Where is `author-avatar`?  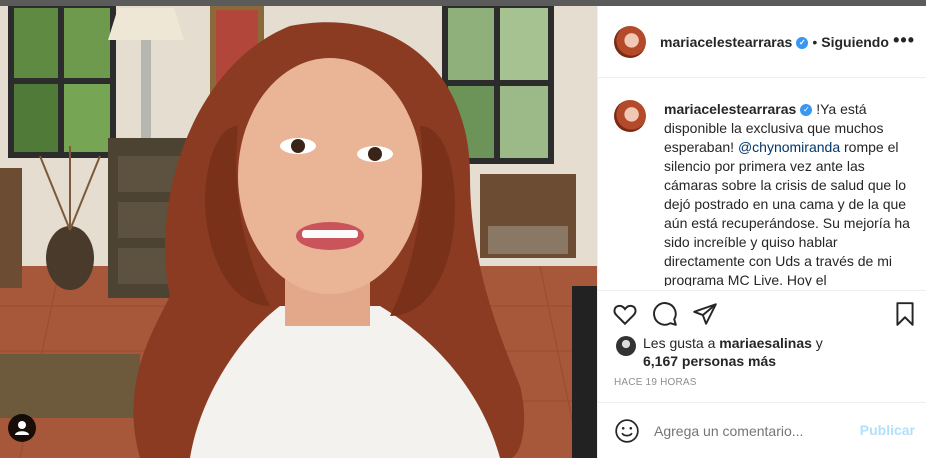
author-avatar is located at coordinates (630, 41).